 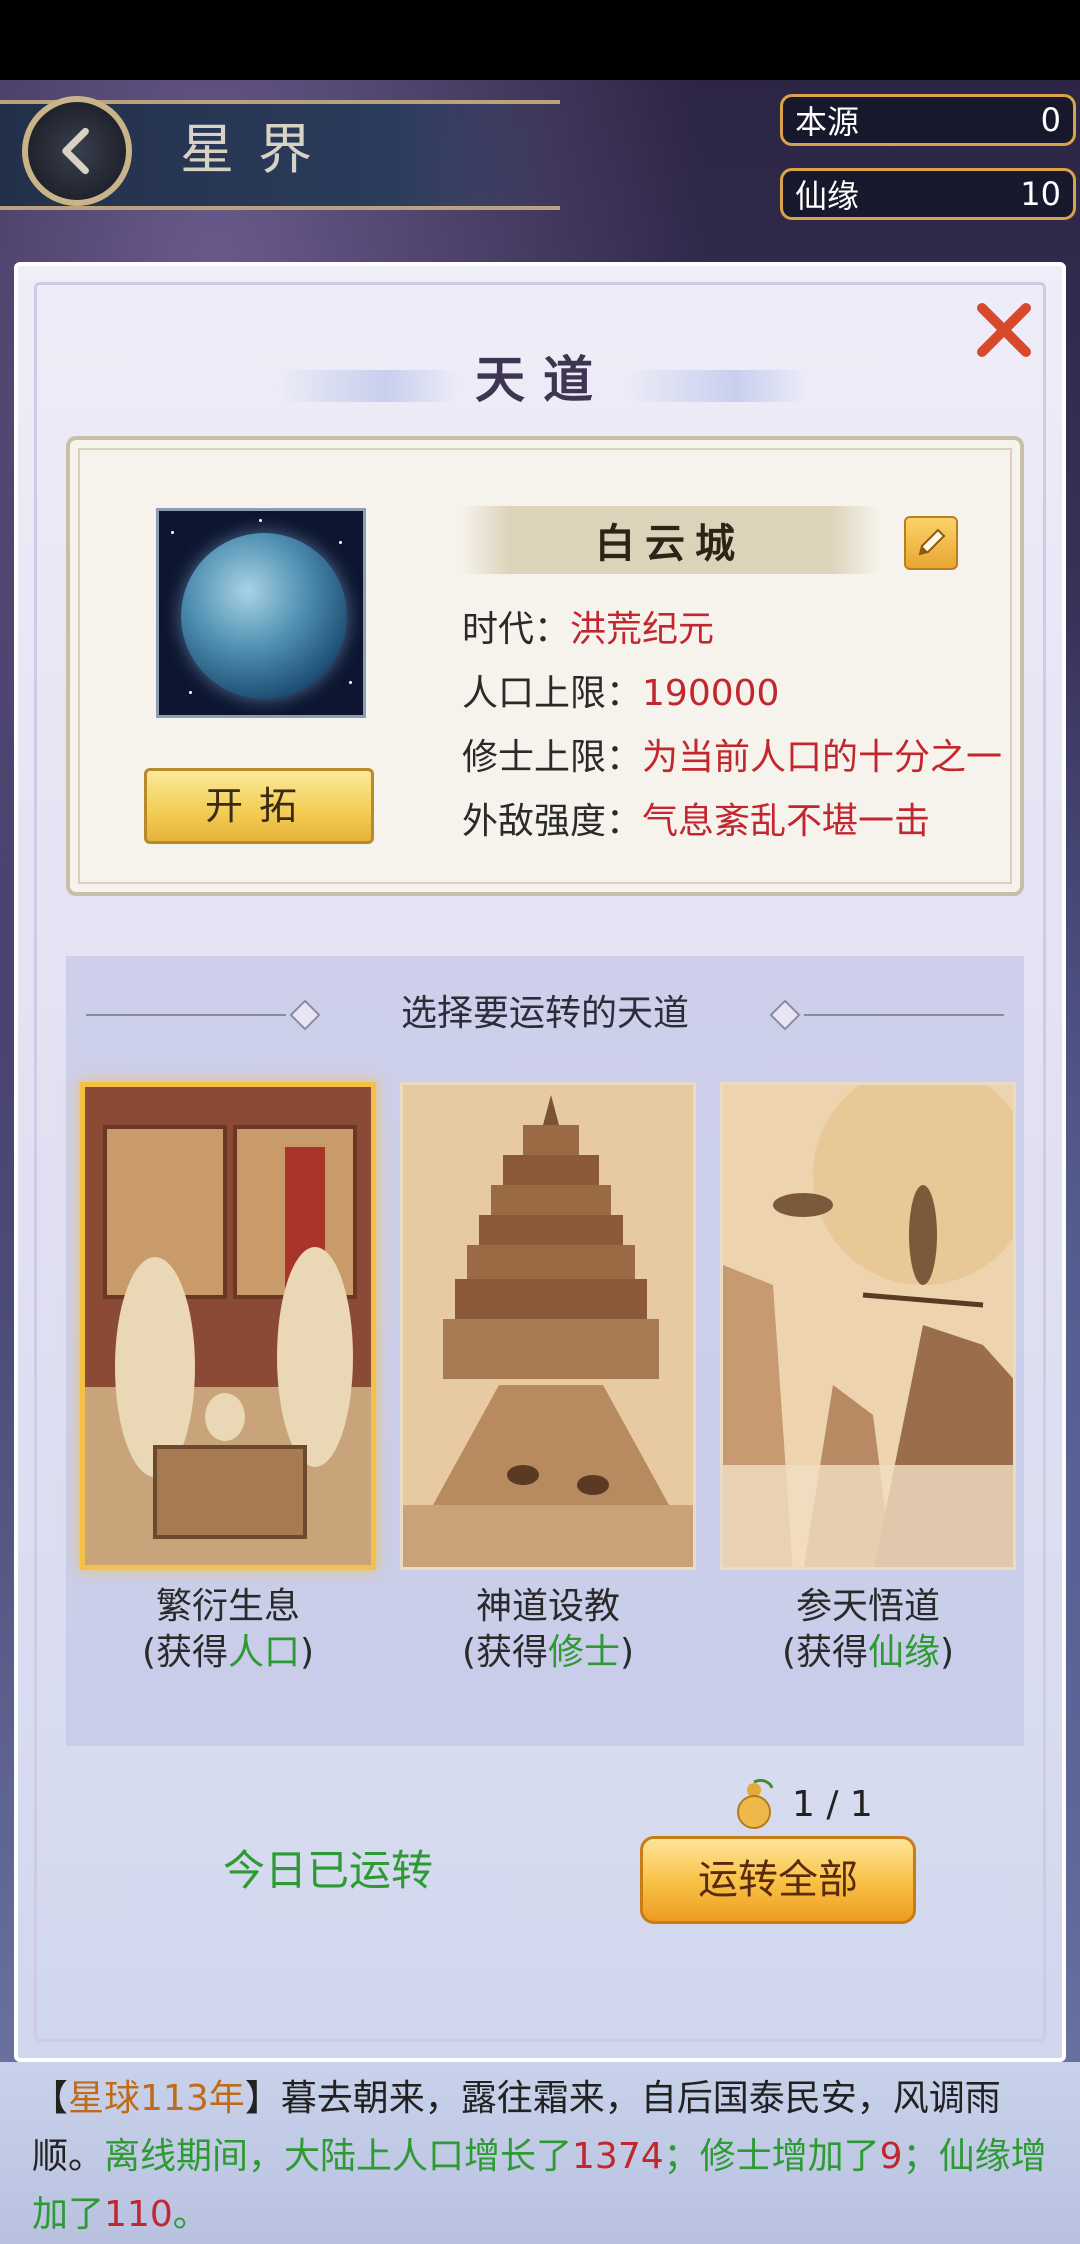 I want to click on modal-title: 天道, so click(x=543, y=379).